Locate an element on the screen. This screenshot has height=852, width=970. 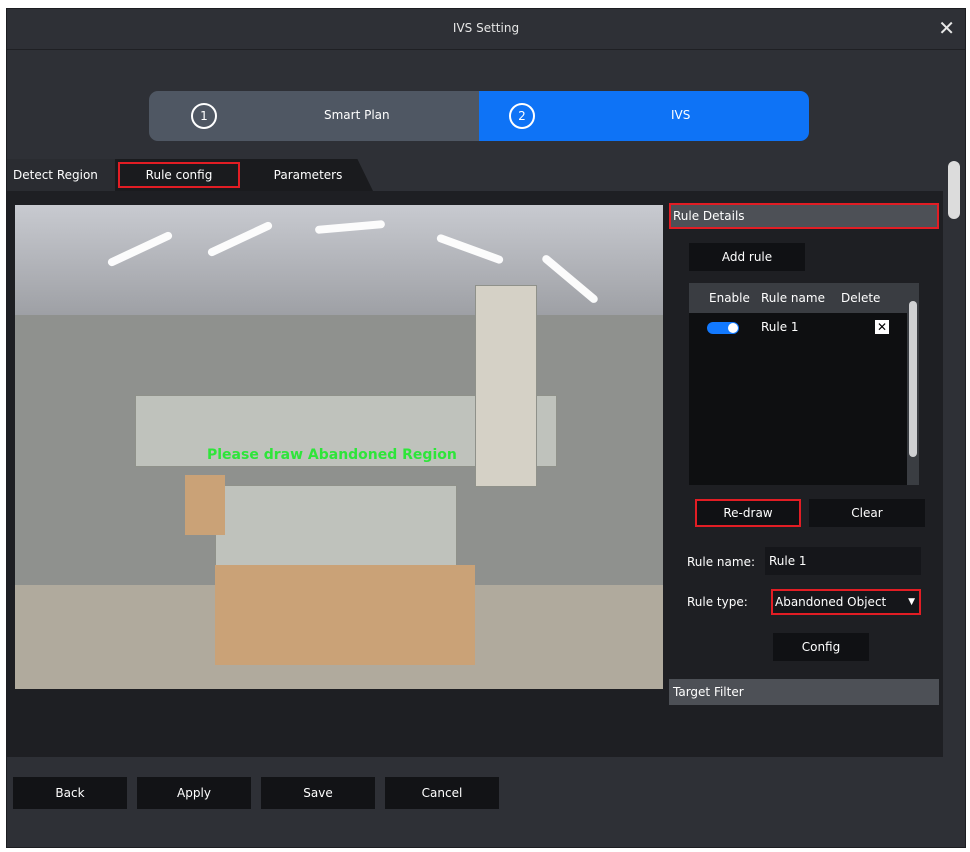
rule-list-scrollbar is located at coordinates (913, 384).